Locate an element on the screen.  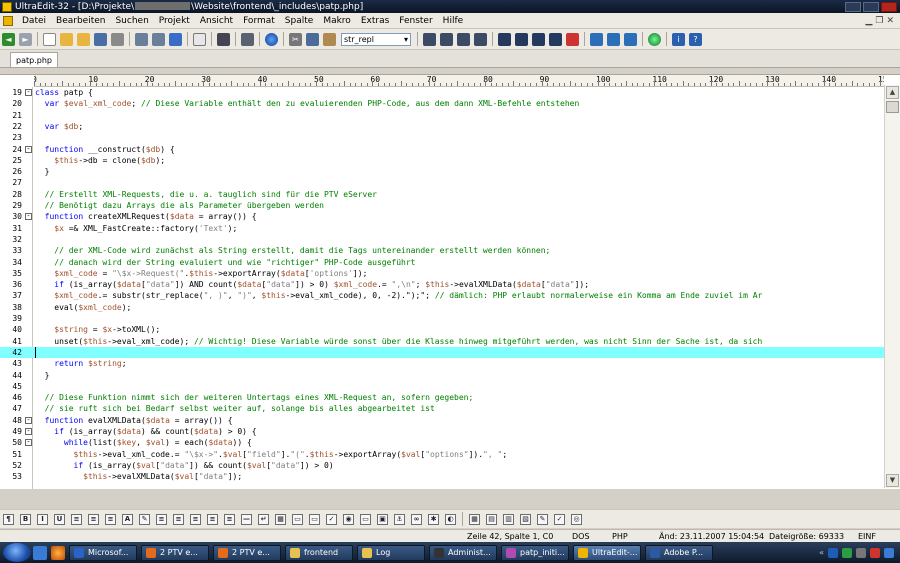
word-wrap-icon is located at coordinates (223, 39).